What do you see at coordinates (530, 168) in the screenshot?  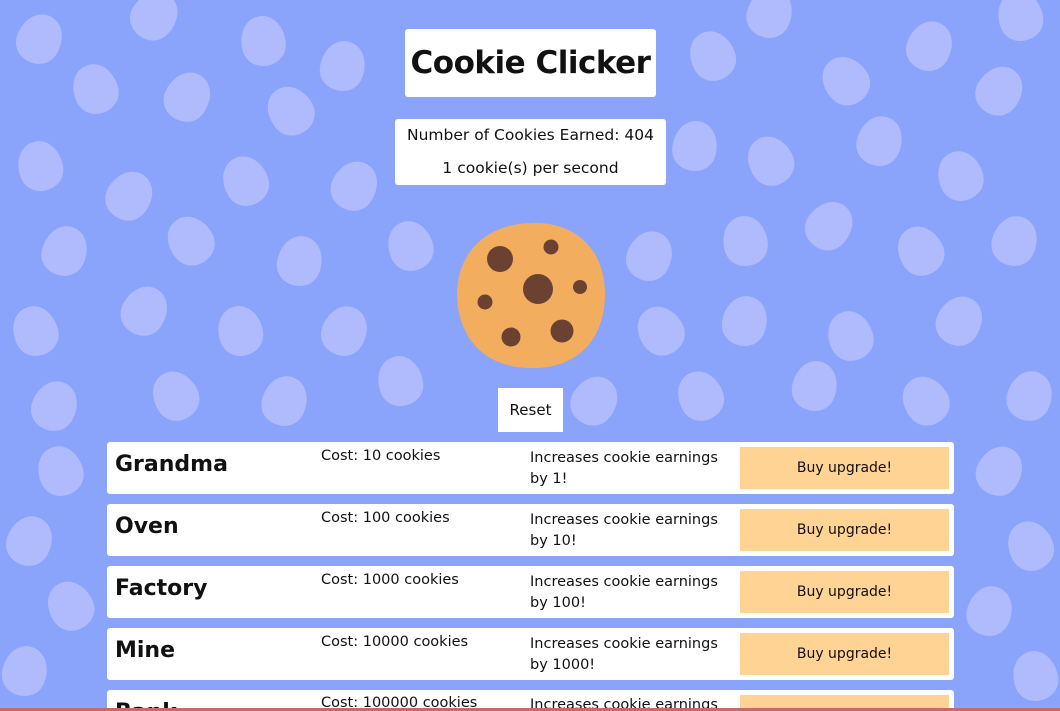 I see `cookie-rate-label: 1 cookie(s) per second` at bounding box center [530, 168].